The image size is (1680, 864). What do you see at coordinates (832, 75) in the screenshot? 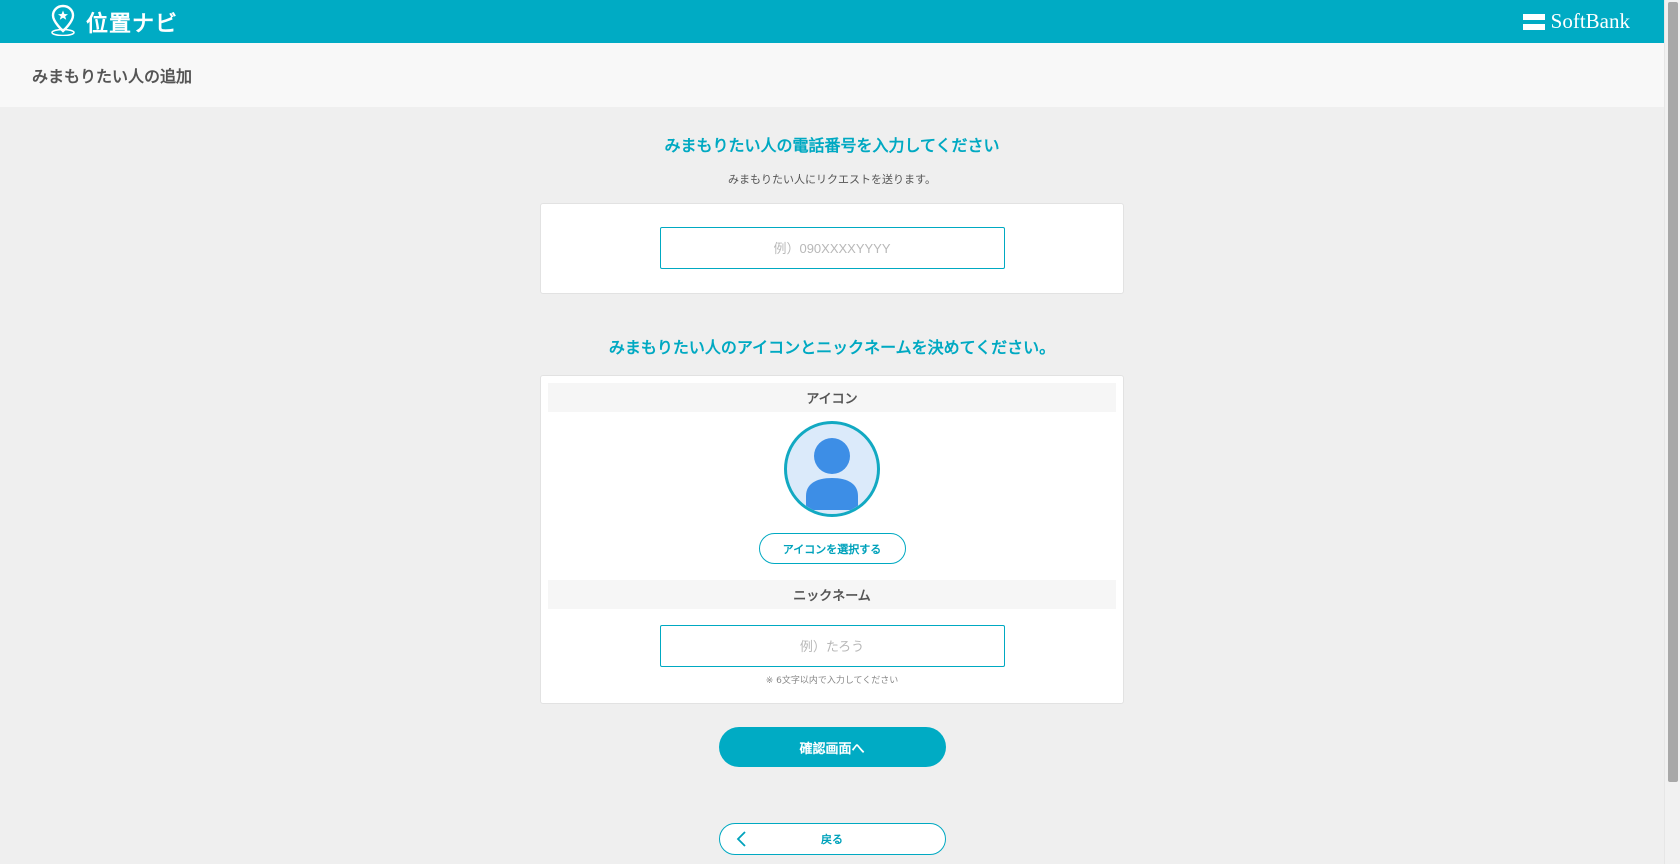
I see `page-title-bar: みまもりたい人の追加` at bounding box center [832, 75].